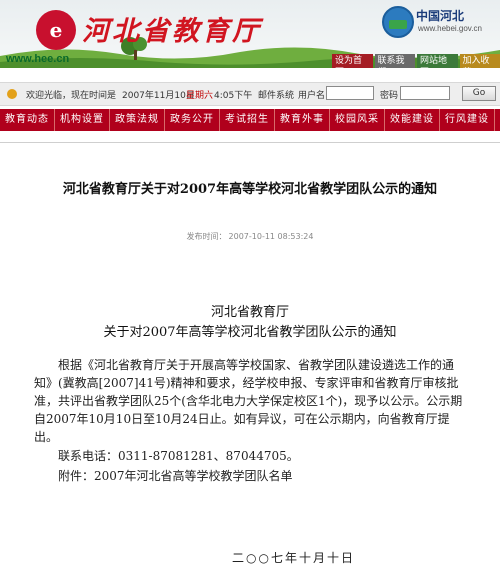  What do you see at coordinates (479, 61) in the screenshot?
I see `add-favorite-link: 加入收藏` at bounding box center [479, 61].